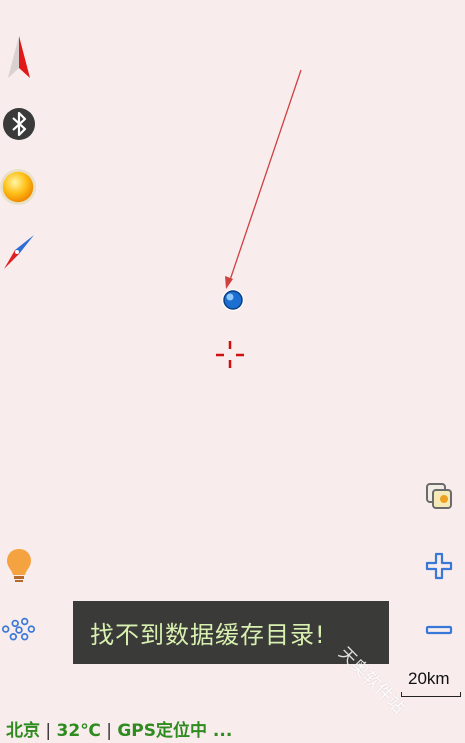  I want to click on sun-brightness-button, so click(19, 187).